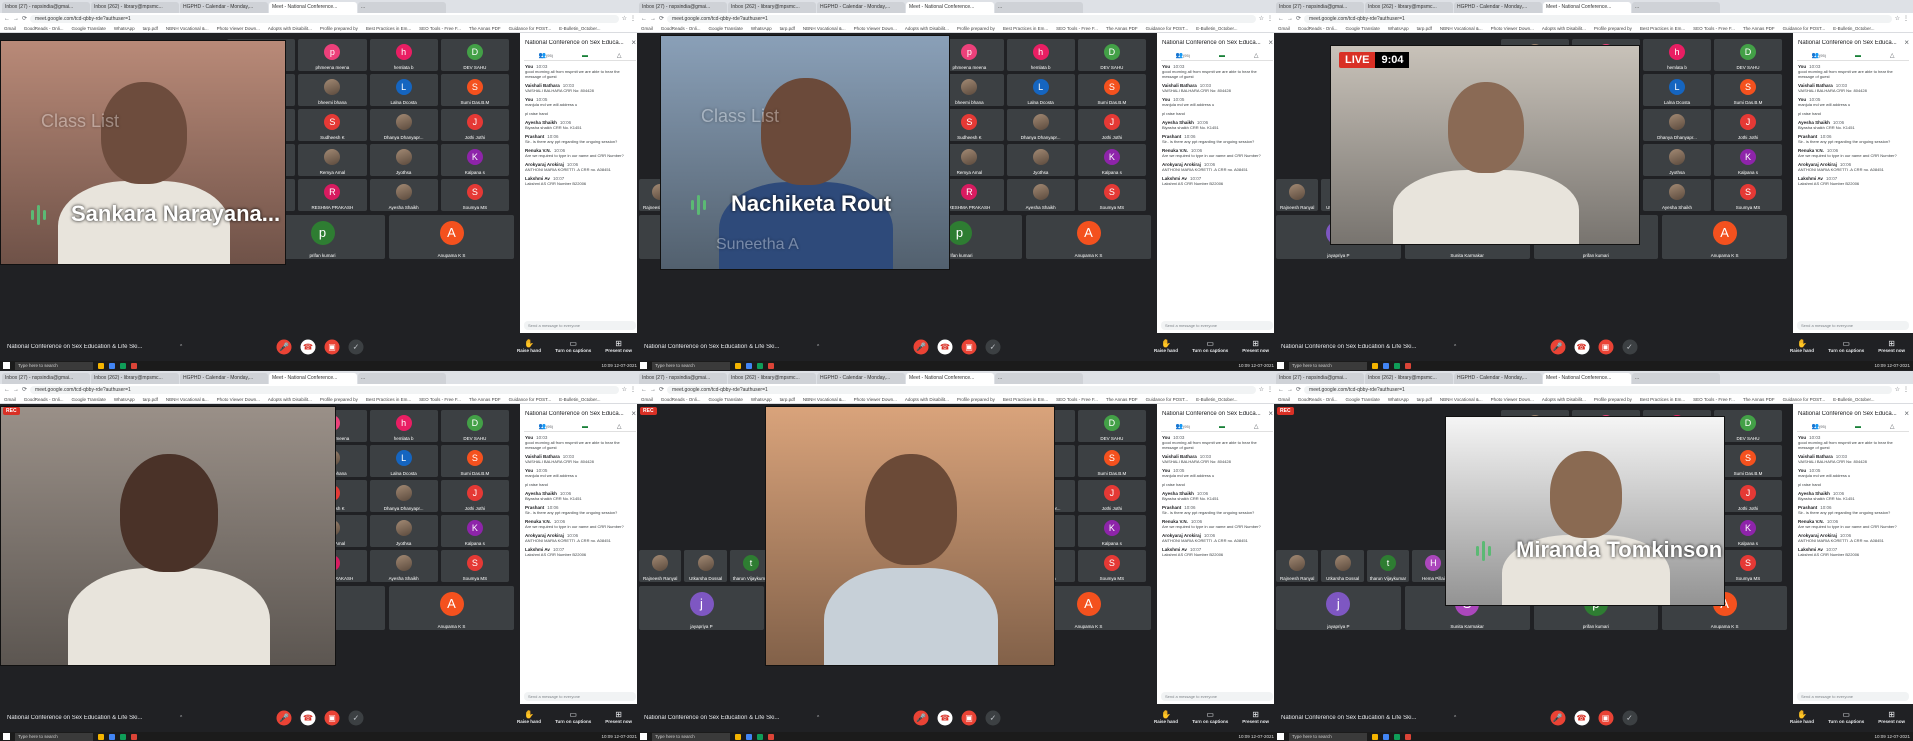 This screenshot has width=1913, height=741. Describe the element at coordinates (1182, 427) in the screenshot. I see `people-tab: 👥(95)` at that location.